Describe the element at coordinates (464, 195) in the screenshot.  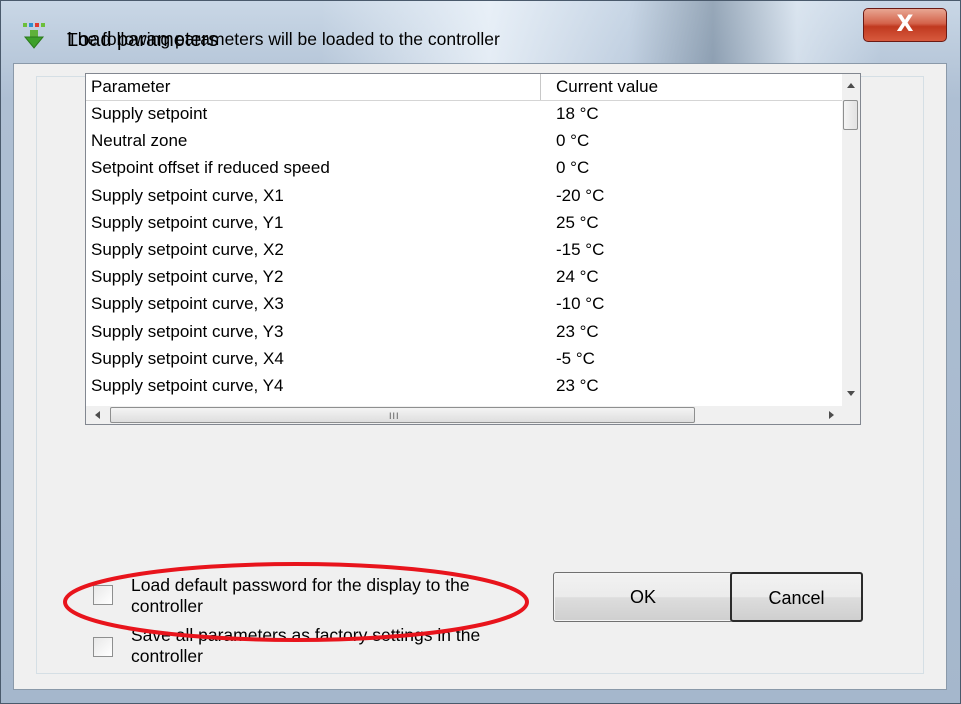
I see `table-row: Supply setpoint curve, X1 -20 °C` at that location.